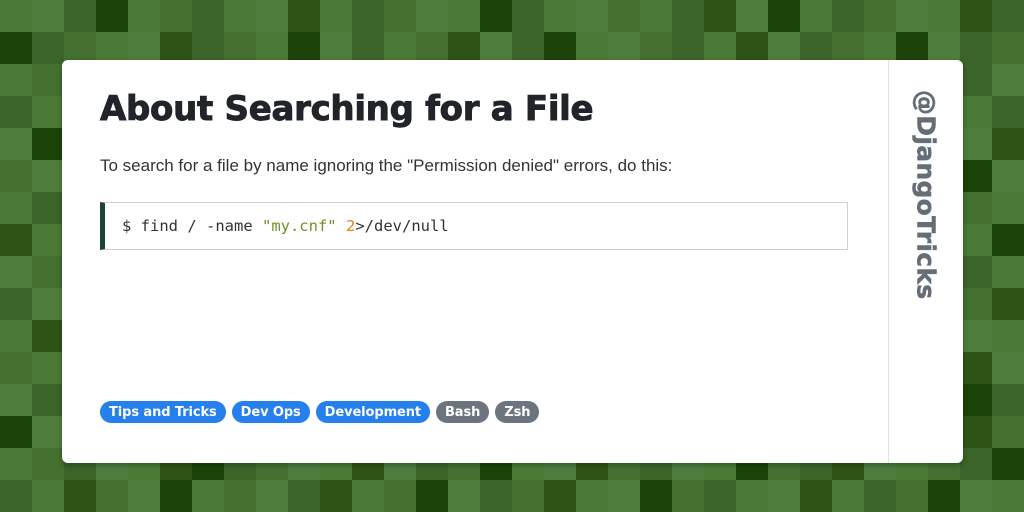 The image size is (1024, 512). Describe the element at coordinates (402, 226) in the screenshot. I see `code-token-plain: >/dev/null` at that location.